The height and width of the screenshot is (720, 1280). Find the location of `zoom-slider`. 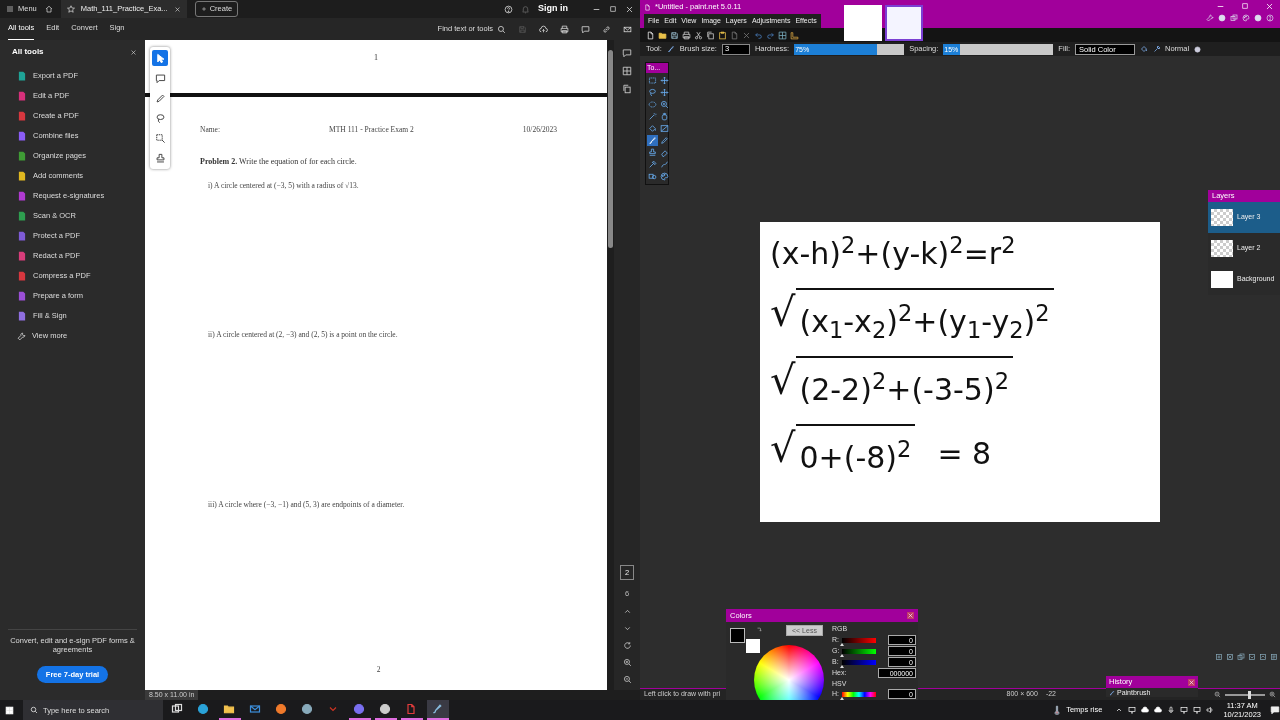

zoom-slider is located at coordinates (1245, 694).